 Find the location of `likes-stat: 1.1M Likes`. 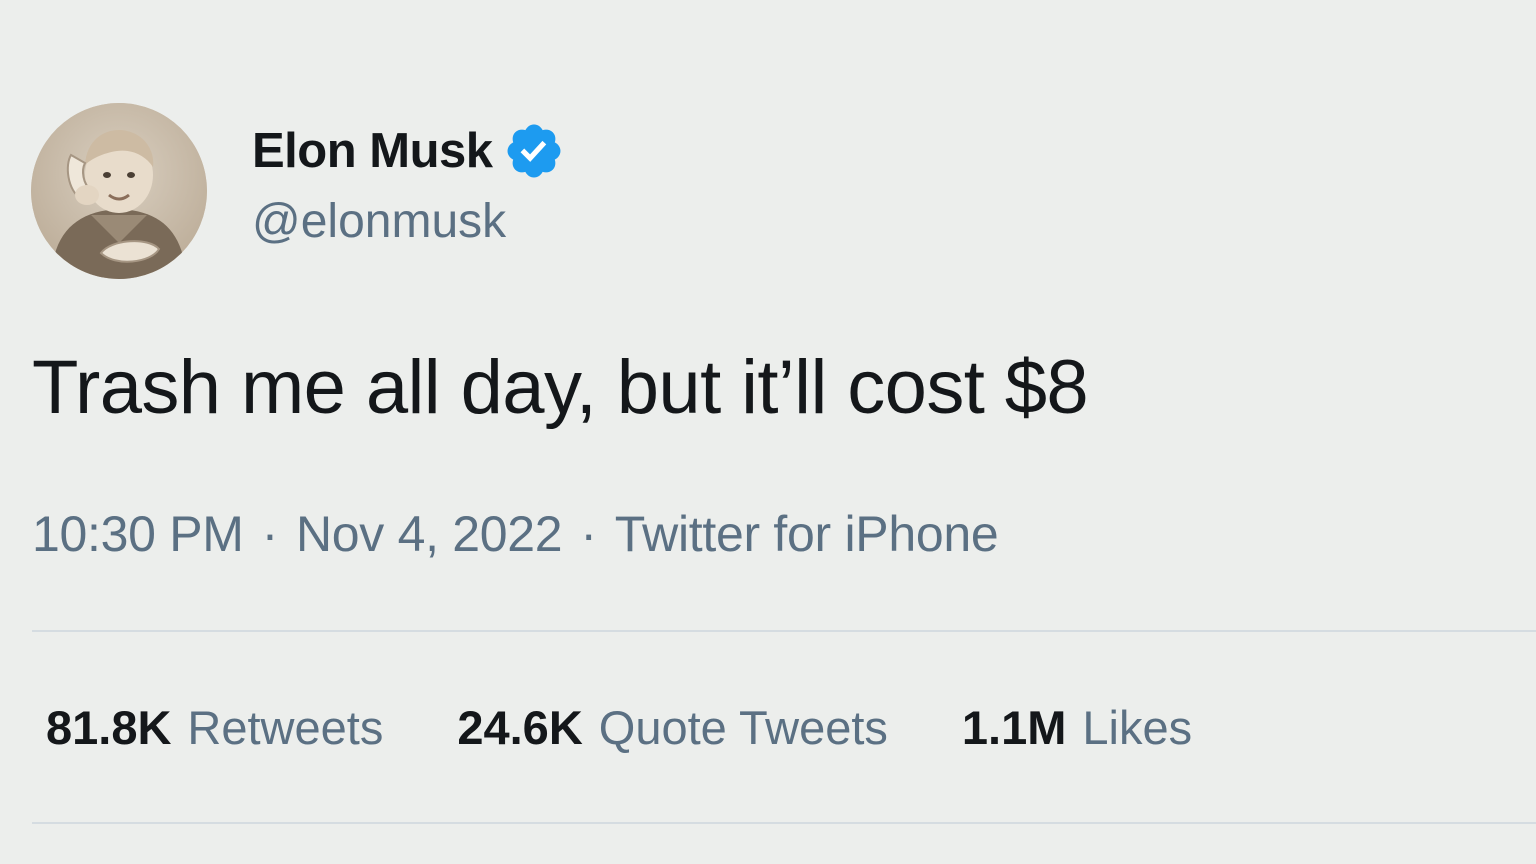

likes-stat: 1.1M Likes is located at coordinates (1077, 727).